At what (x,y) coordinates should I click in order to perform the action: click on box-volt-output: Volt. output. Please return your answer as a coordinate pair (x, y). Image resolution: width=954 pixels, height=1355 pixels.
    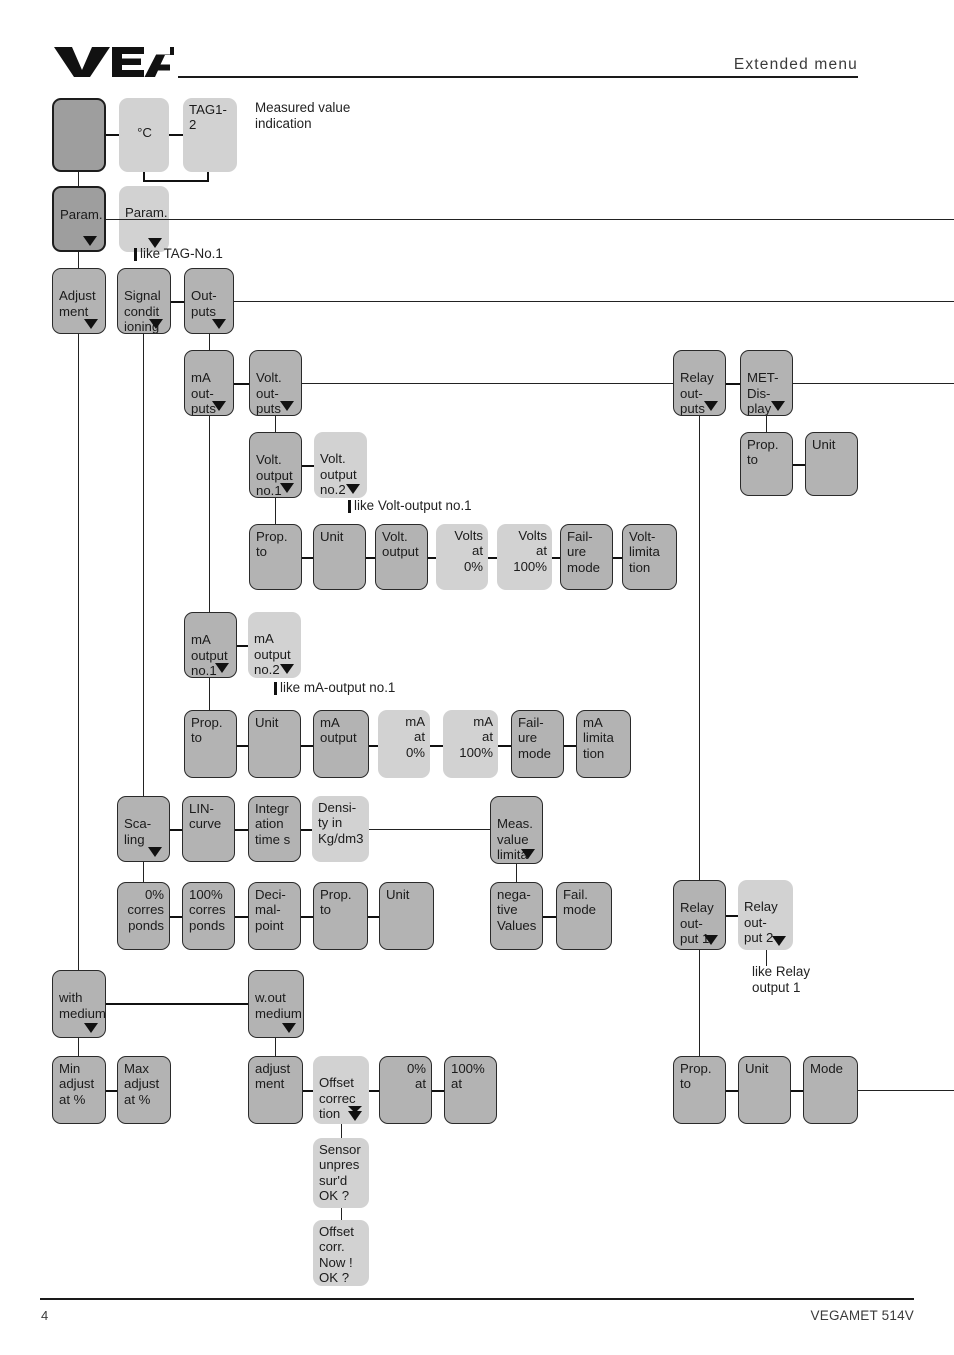
    Looking at the image, I should click on (401, 557).